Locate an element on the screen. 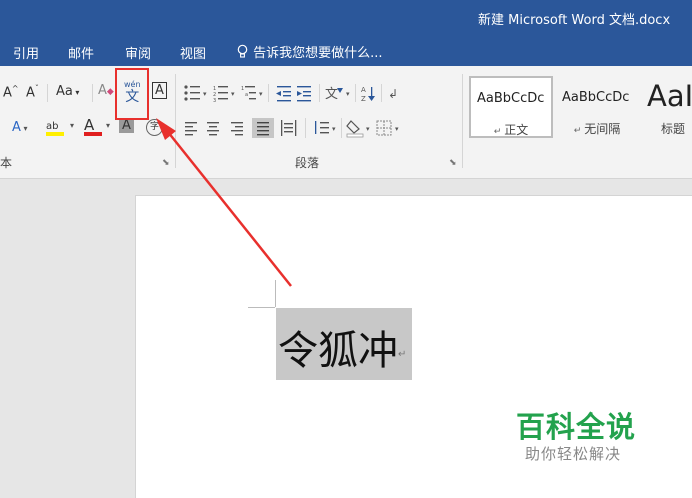 This screenshot has width=692, height=498. paragraph-row2-icons: ▾ ▾ ▾ is located at coordinates (292, 128).